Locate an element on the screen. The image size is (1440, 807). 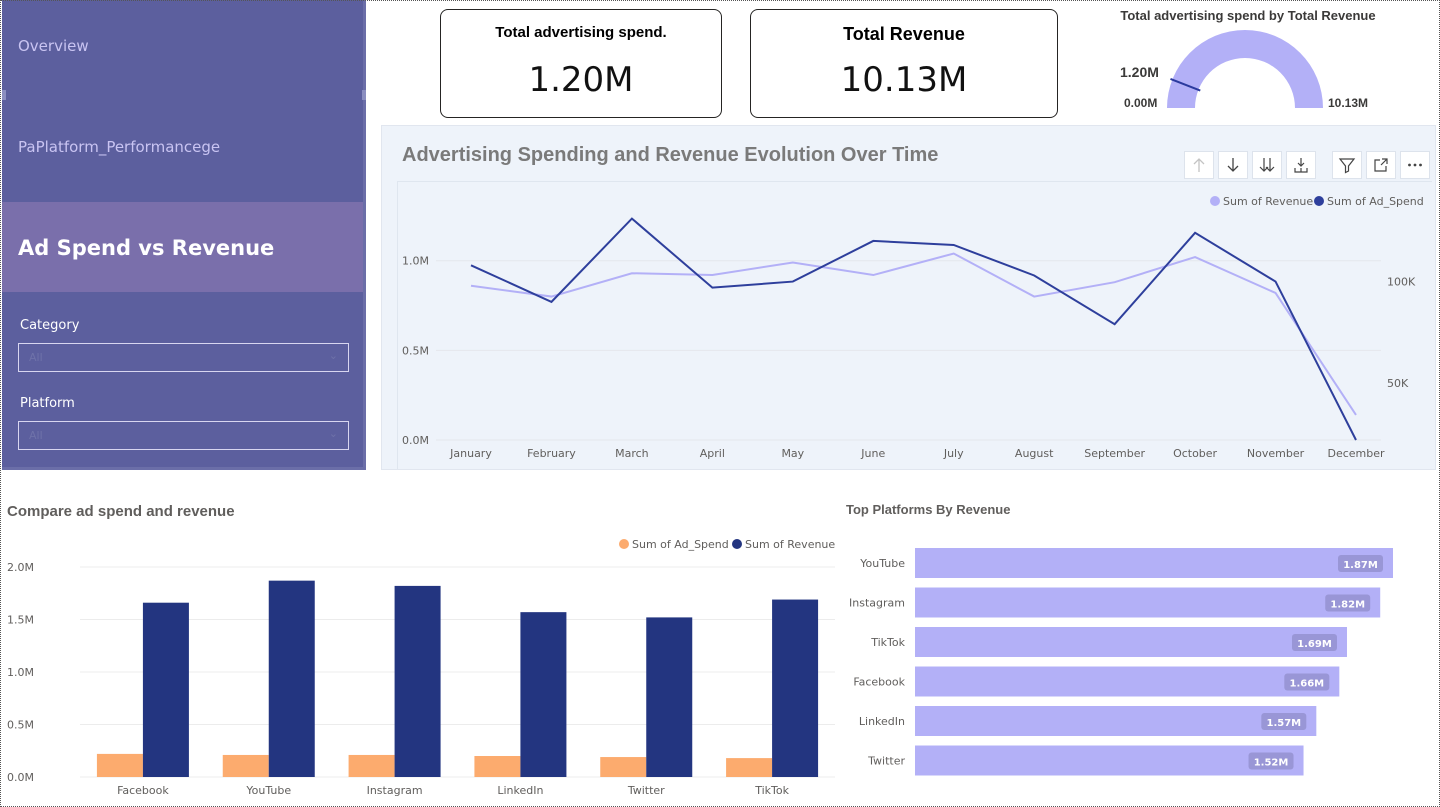
y-left-tick-label: 1.0M is located at coordinates (415, 261).